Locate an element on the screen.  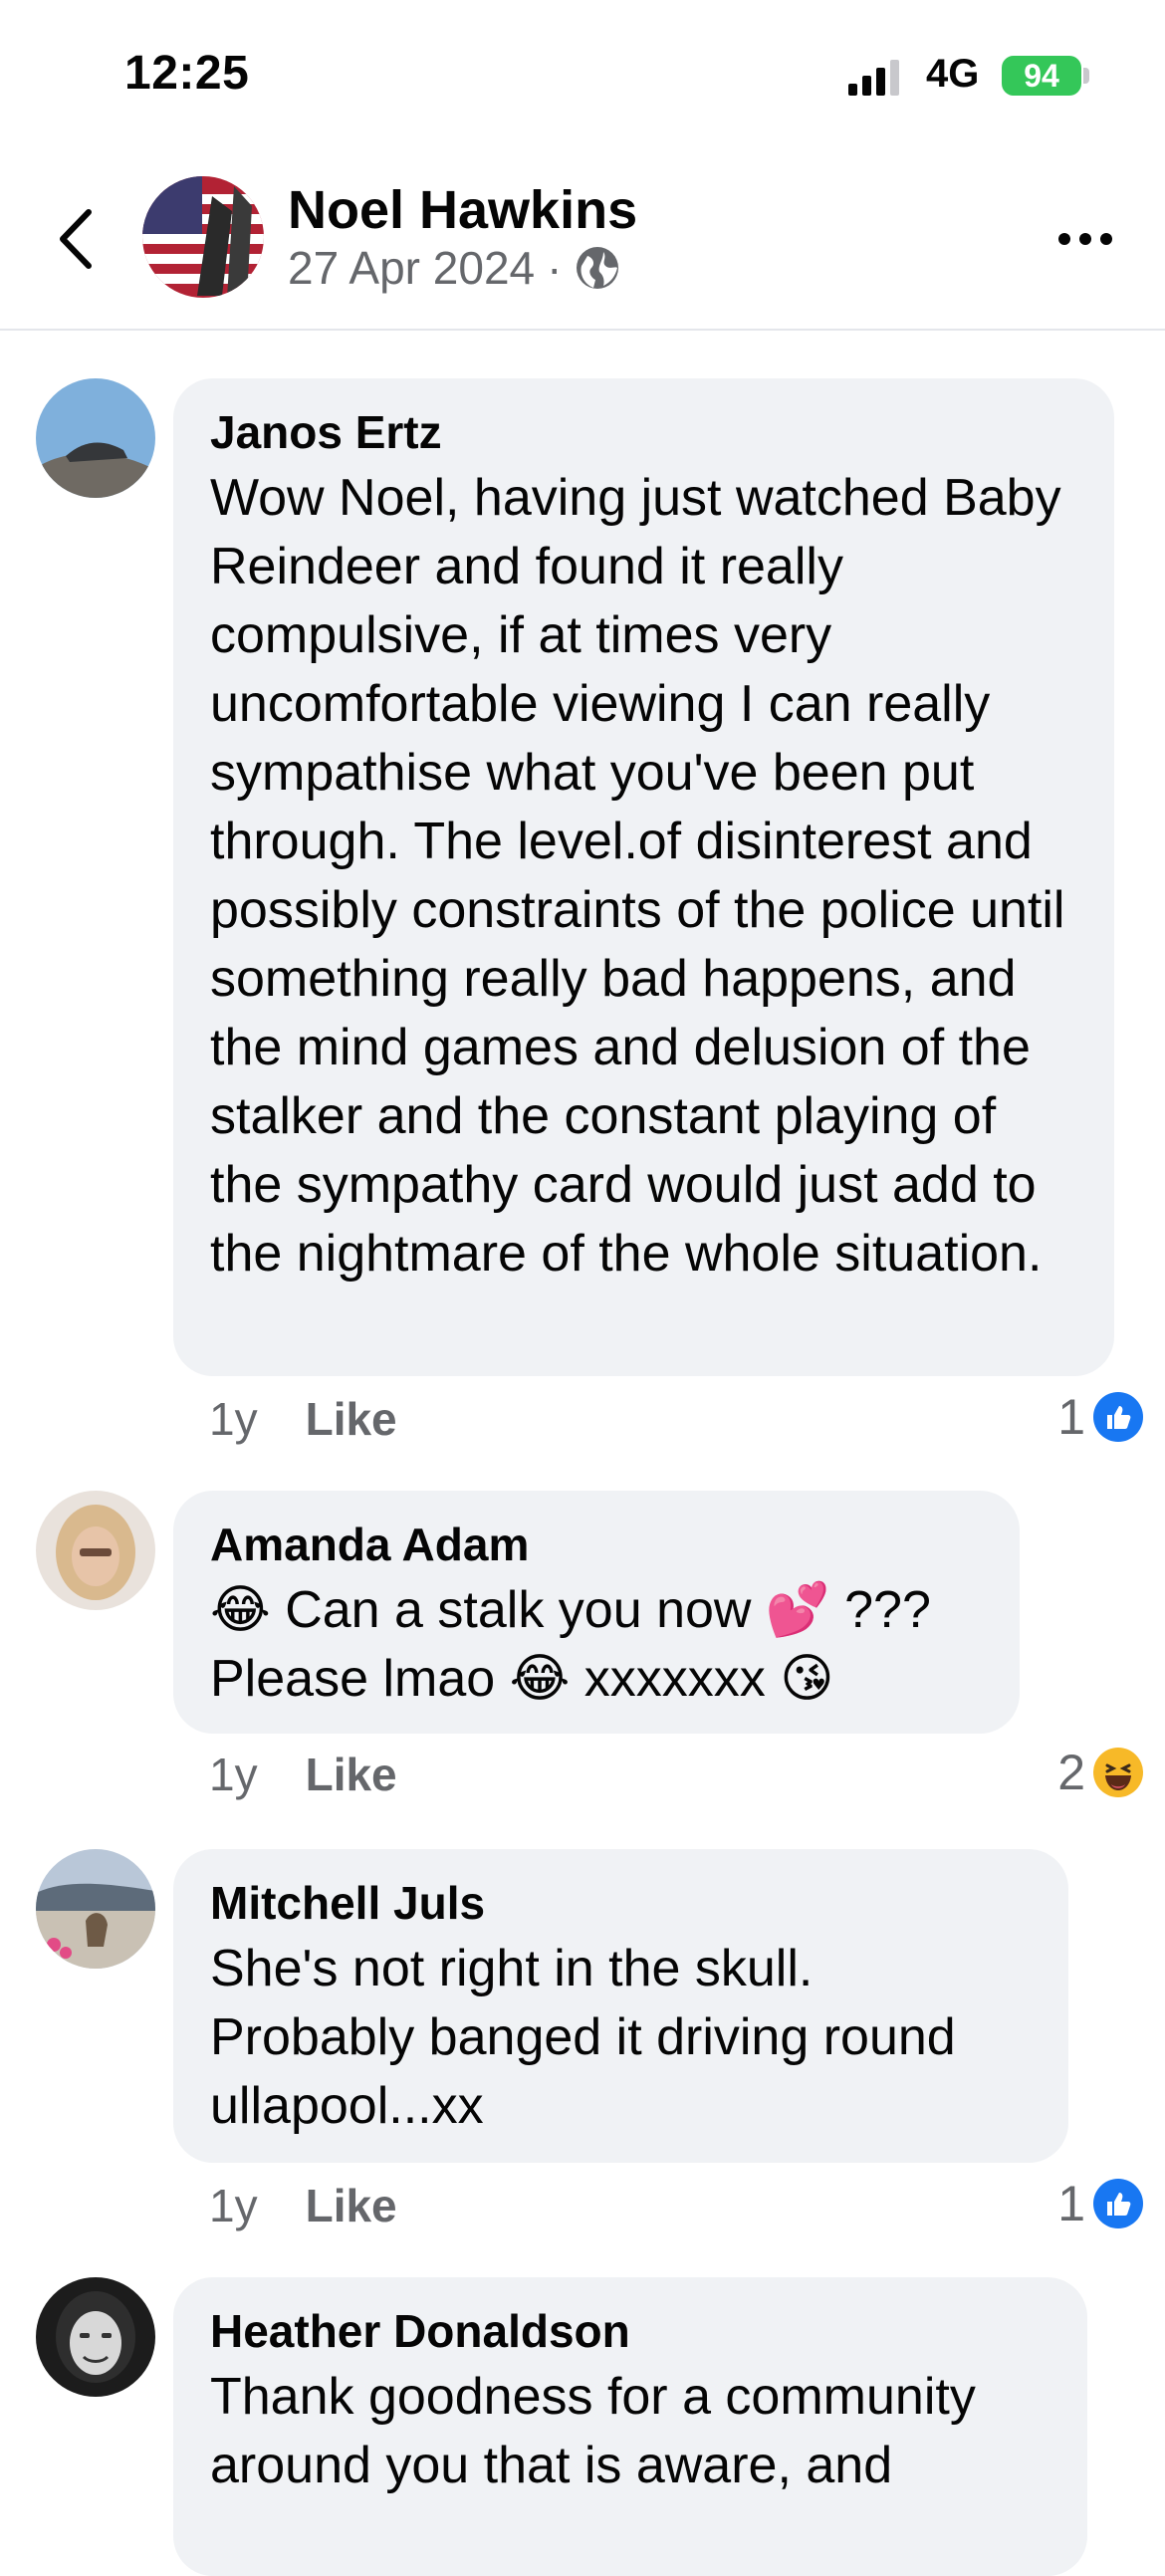
comment-author: Janos Ertz is located at coordinates (644, 432).